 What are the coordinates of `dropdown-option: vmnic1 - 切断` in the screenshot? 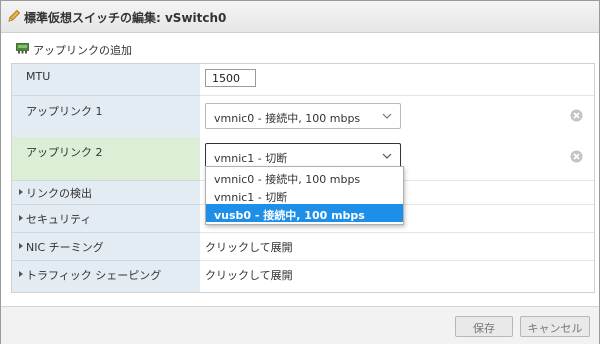 It's located at (304, 195).